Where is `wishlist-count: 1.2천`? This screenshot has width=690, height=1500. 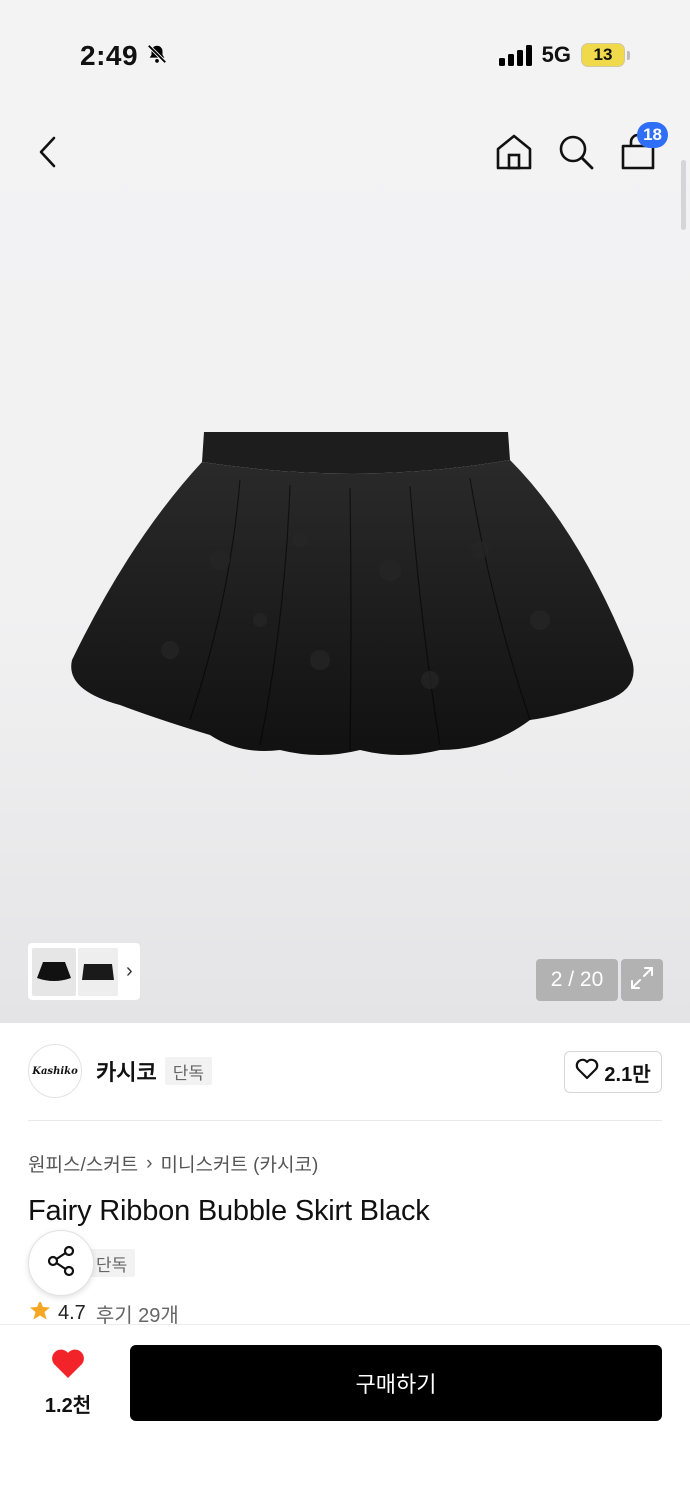 wishlist-count: 1.2천 is located at coordinates (68, 1406).